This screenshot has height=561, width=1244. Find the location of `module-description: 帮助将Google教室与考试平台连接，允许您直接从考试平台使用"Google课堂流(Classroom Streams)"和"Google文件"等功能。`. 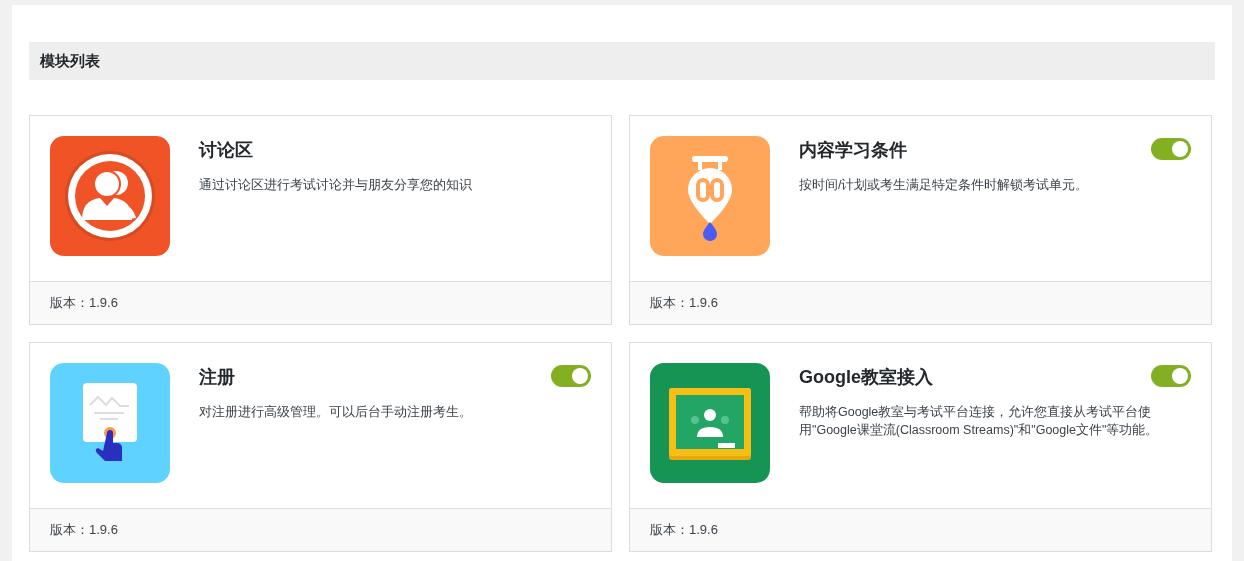

module-description: 帮助将Google教室与考试平台连接，允许您直接从考试平台使用"Google课堂流(Classroom Streams)"和"Google文件"等功能。 is located at coordinates (979, 421).